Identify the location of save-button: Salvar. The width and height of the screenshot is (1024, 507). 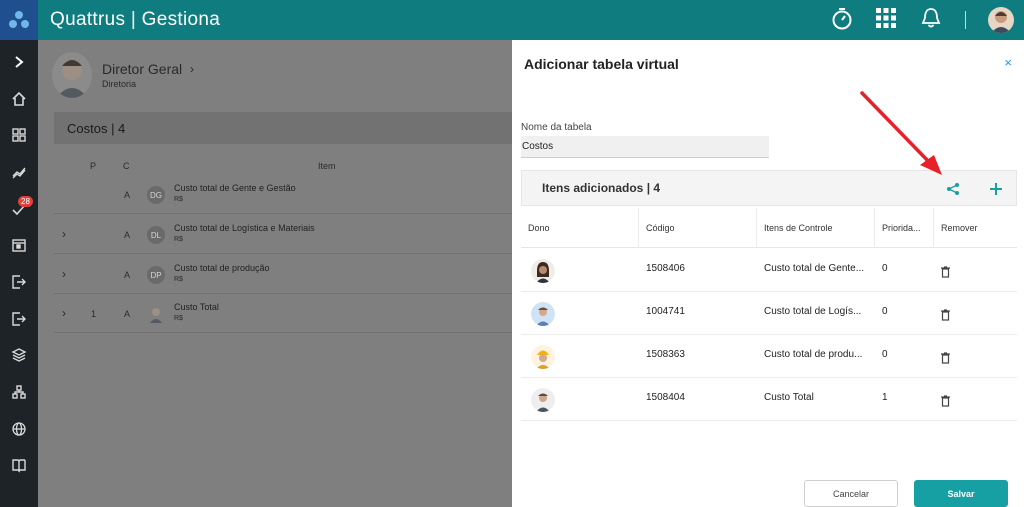
(961, 493).